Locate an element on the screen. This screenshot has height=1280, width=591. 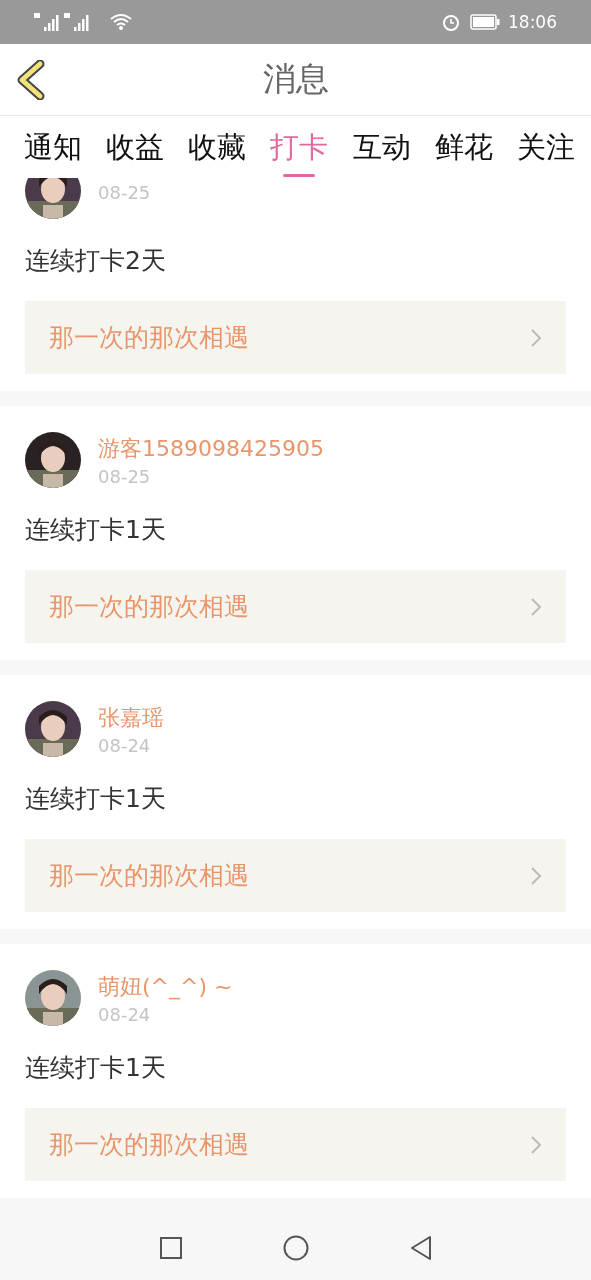
back-icon is located at coordinates (31, 80).